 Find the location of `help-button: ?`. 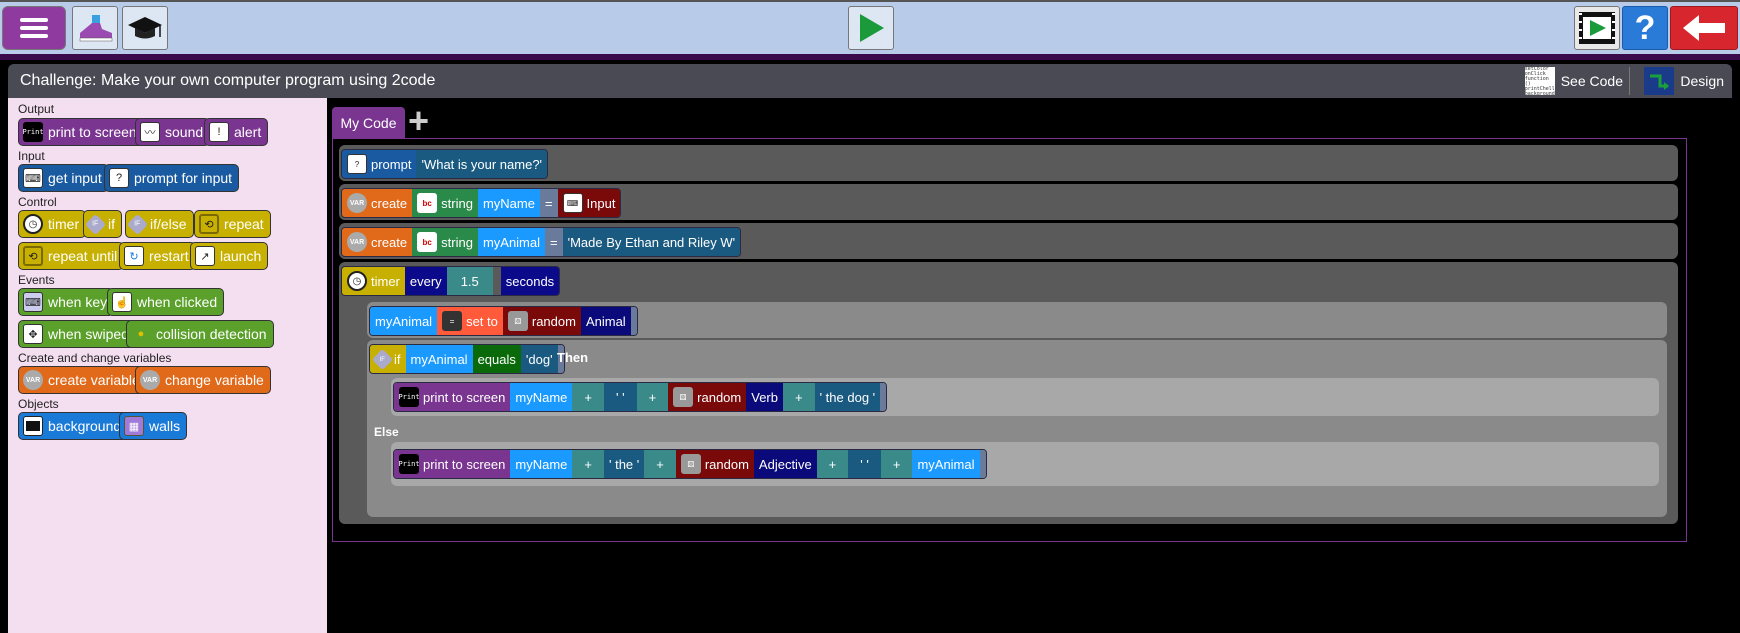

help-button: ? is located at coordinates (1645, 28).